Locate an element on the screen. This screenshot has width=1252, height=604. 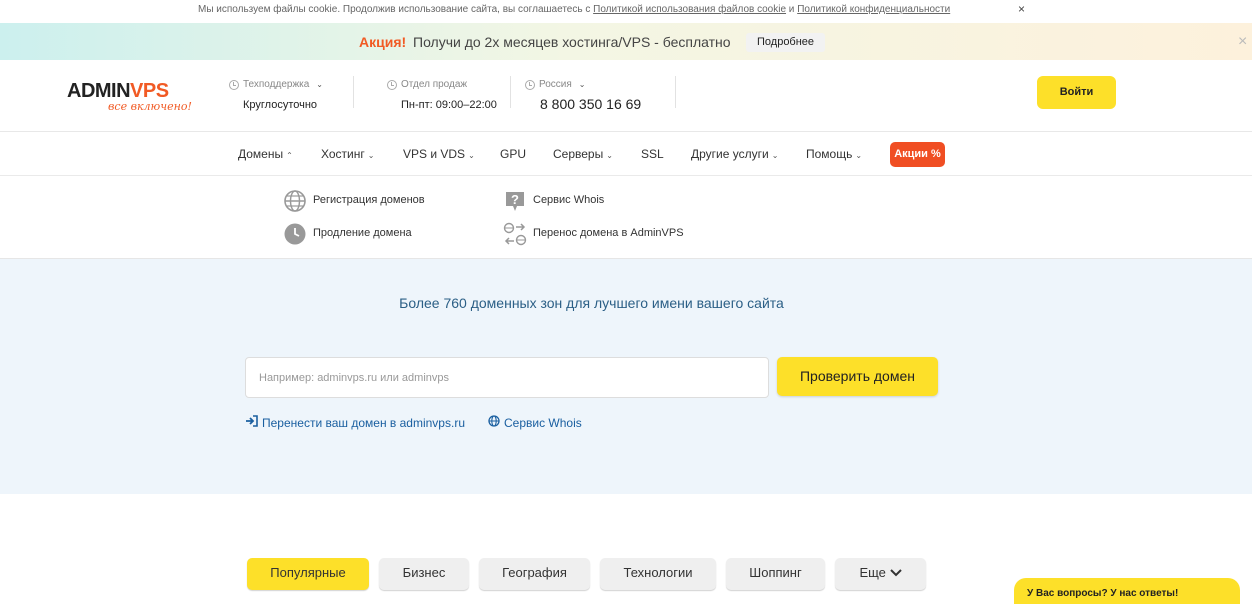
nav-label: Хостинг is located at coordinates (343, 154).